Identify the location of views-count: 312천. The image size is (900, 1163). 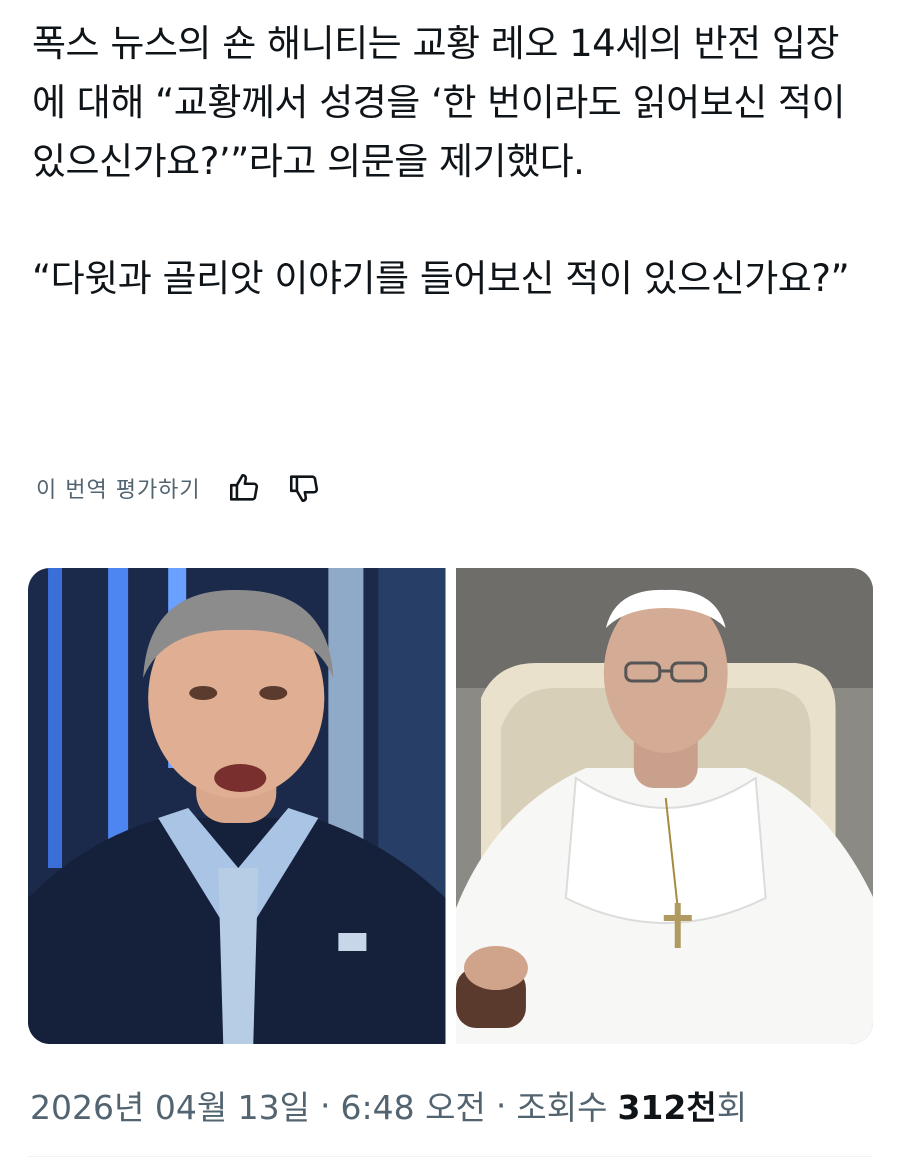
(666, 1105).